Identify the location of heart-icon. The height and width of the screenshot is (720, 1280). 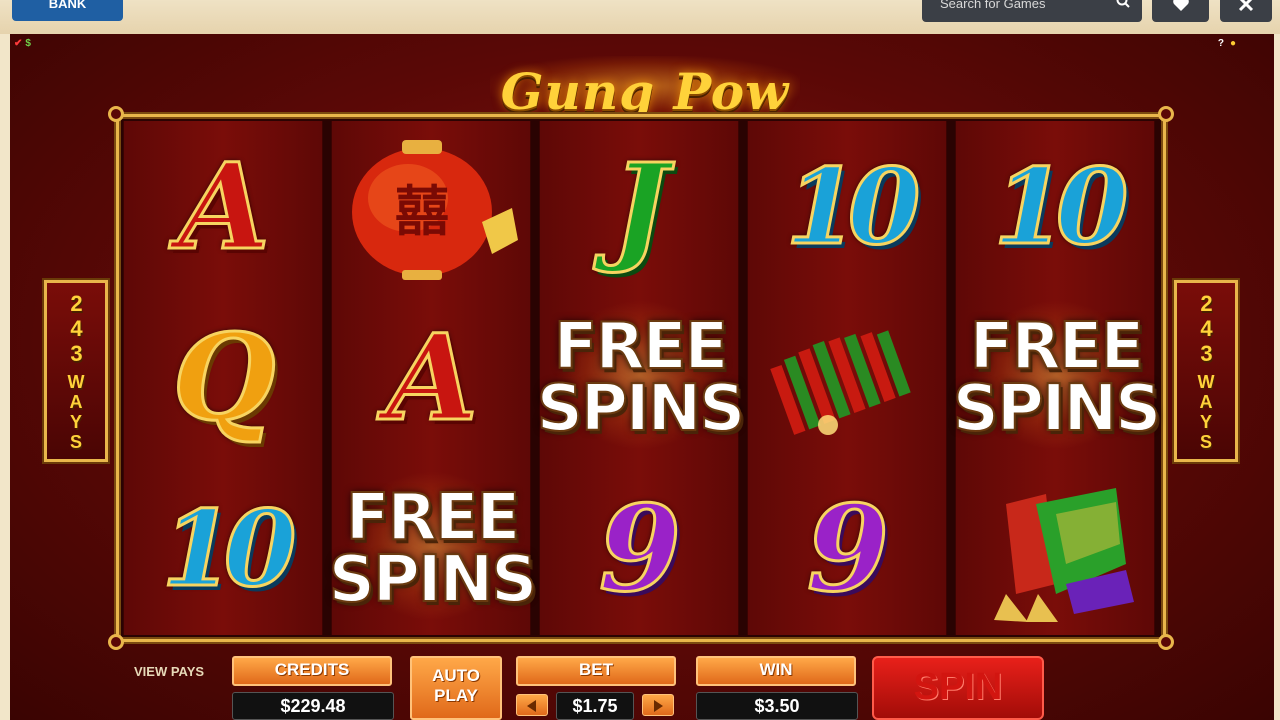
(1180, 5).